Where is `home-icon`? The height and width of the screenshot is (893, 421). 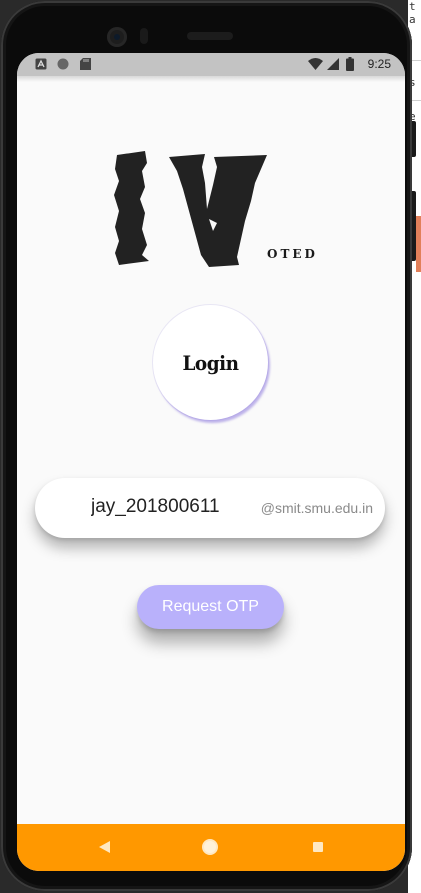 home-icon is located at coordinates (210, 847).